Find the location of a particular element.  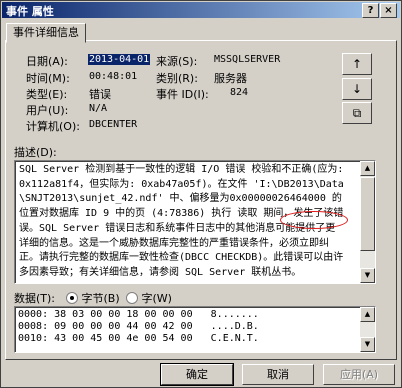

date-value: 2013-04-01 is located at coordinates (119, 59).